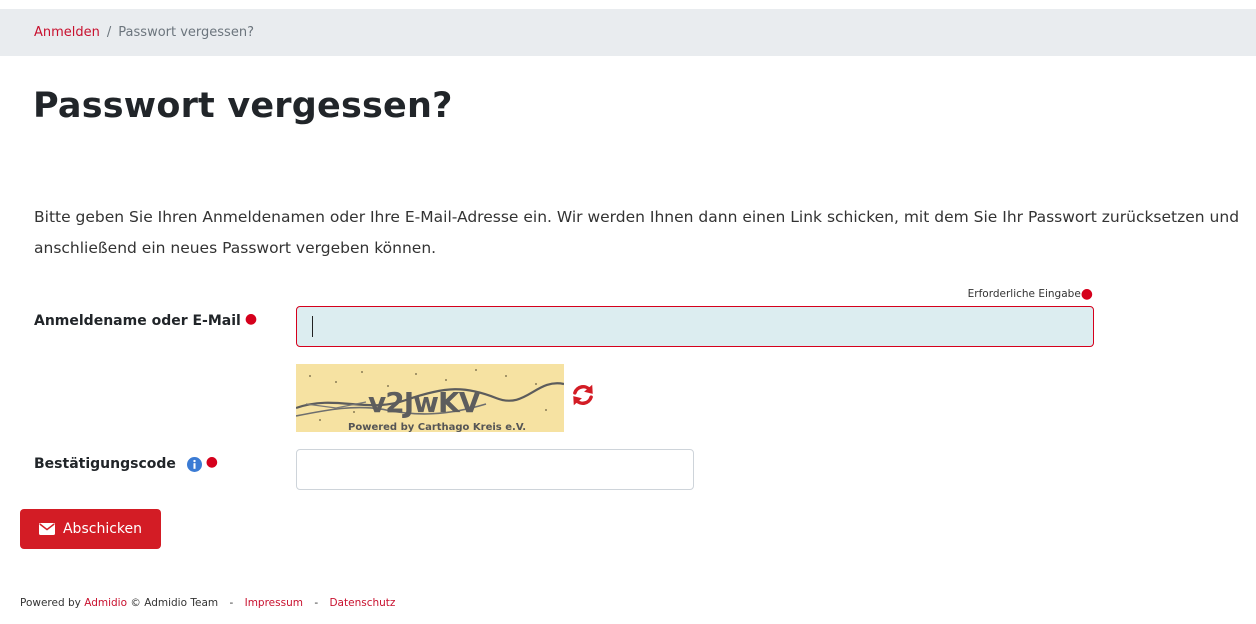  I want to click on info-icon, so click(194, 464).